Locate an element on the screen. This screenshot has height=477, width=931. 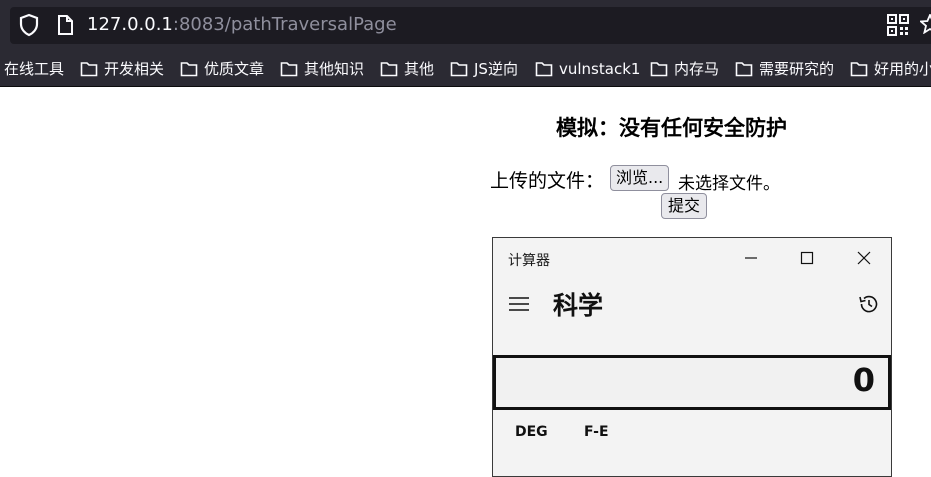
bookmark-label: 其他知识 is located at coordinates (334, 69).